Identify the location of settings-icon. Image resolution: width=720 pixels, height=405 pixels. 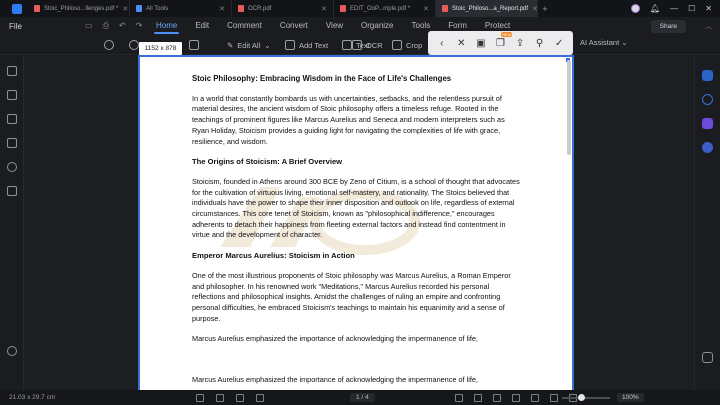
(707, 357).